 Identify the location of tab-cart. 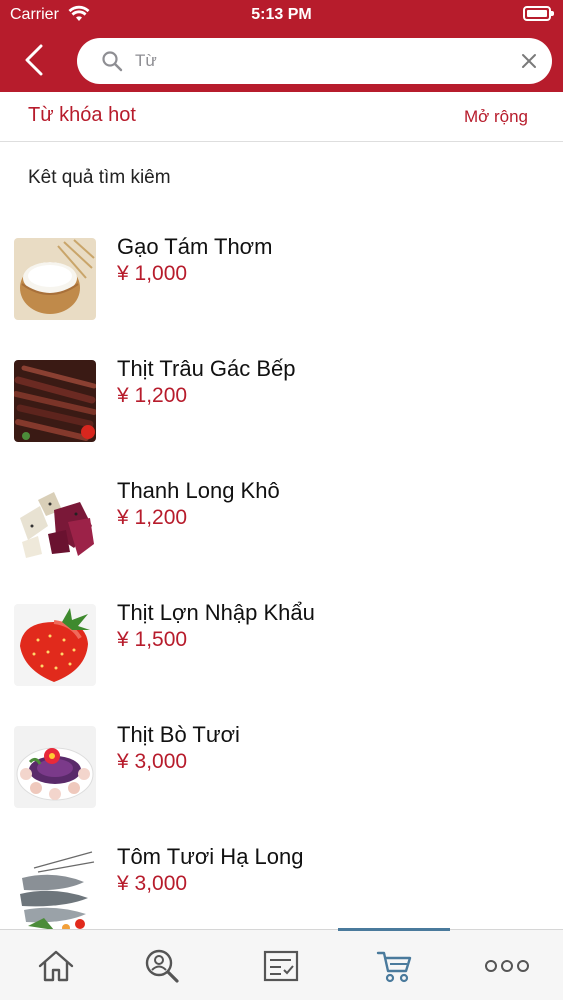
(394, 965).